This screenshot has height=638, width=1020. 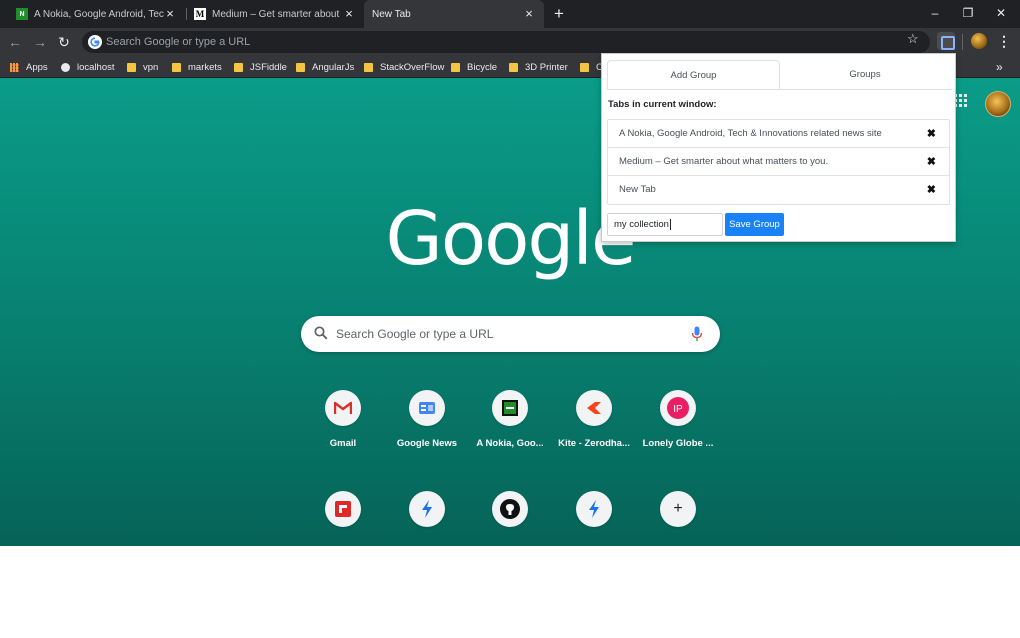 What do you see at coordinates (40, 42) in the screenshot?
I see `forward-arrow-icon: →` at bounding box center [40, 42].